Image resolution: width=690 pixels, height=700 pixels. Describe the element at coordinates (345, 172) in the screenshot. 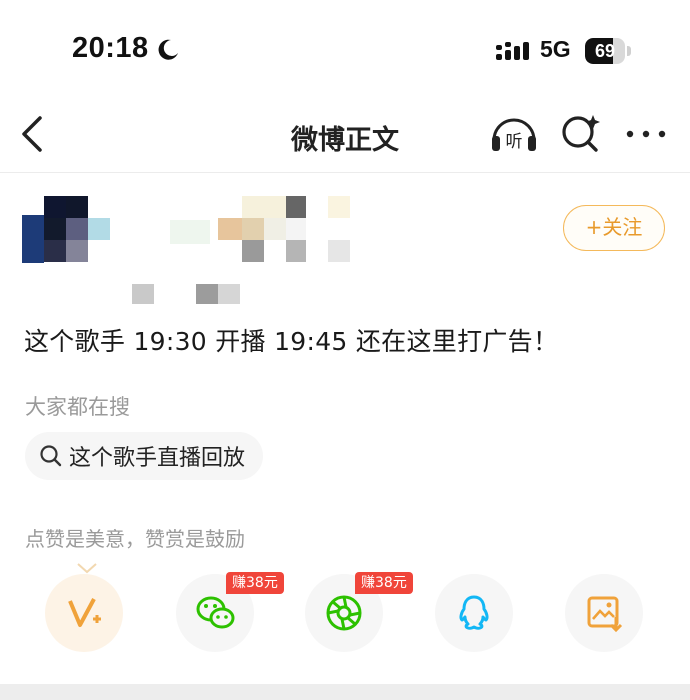

I see `nav-divider` at that location.